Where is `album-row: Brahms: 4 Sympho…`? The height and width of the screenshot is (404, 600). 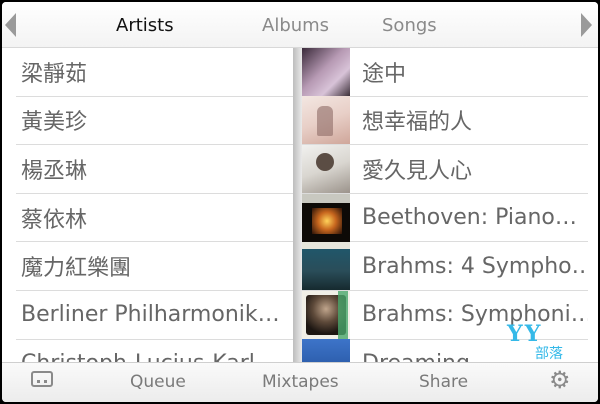 album-row: Brahms: 4 Sympho… is located at coordinates (445, 266).